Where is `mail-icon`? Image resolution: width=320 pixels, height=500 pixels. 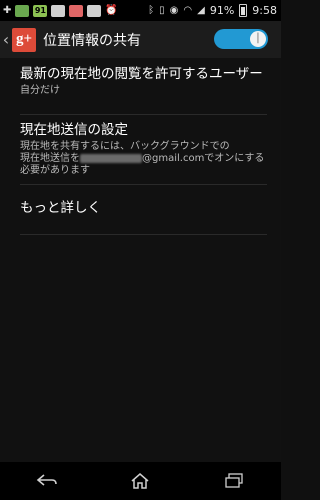
mail-icon is located at coordinates (94, 10).